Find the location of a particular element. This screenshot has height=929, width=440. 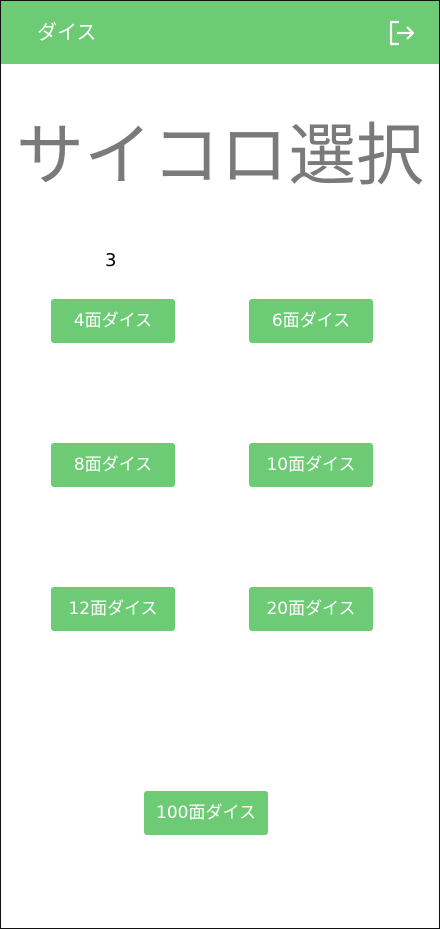

dice-count: 3 is located at coordinates (111, 260).